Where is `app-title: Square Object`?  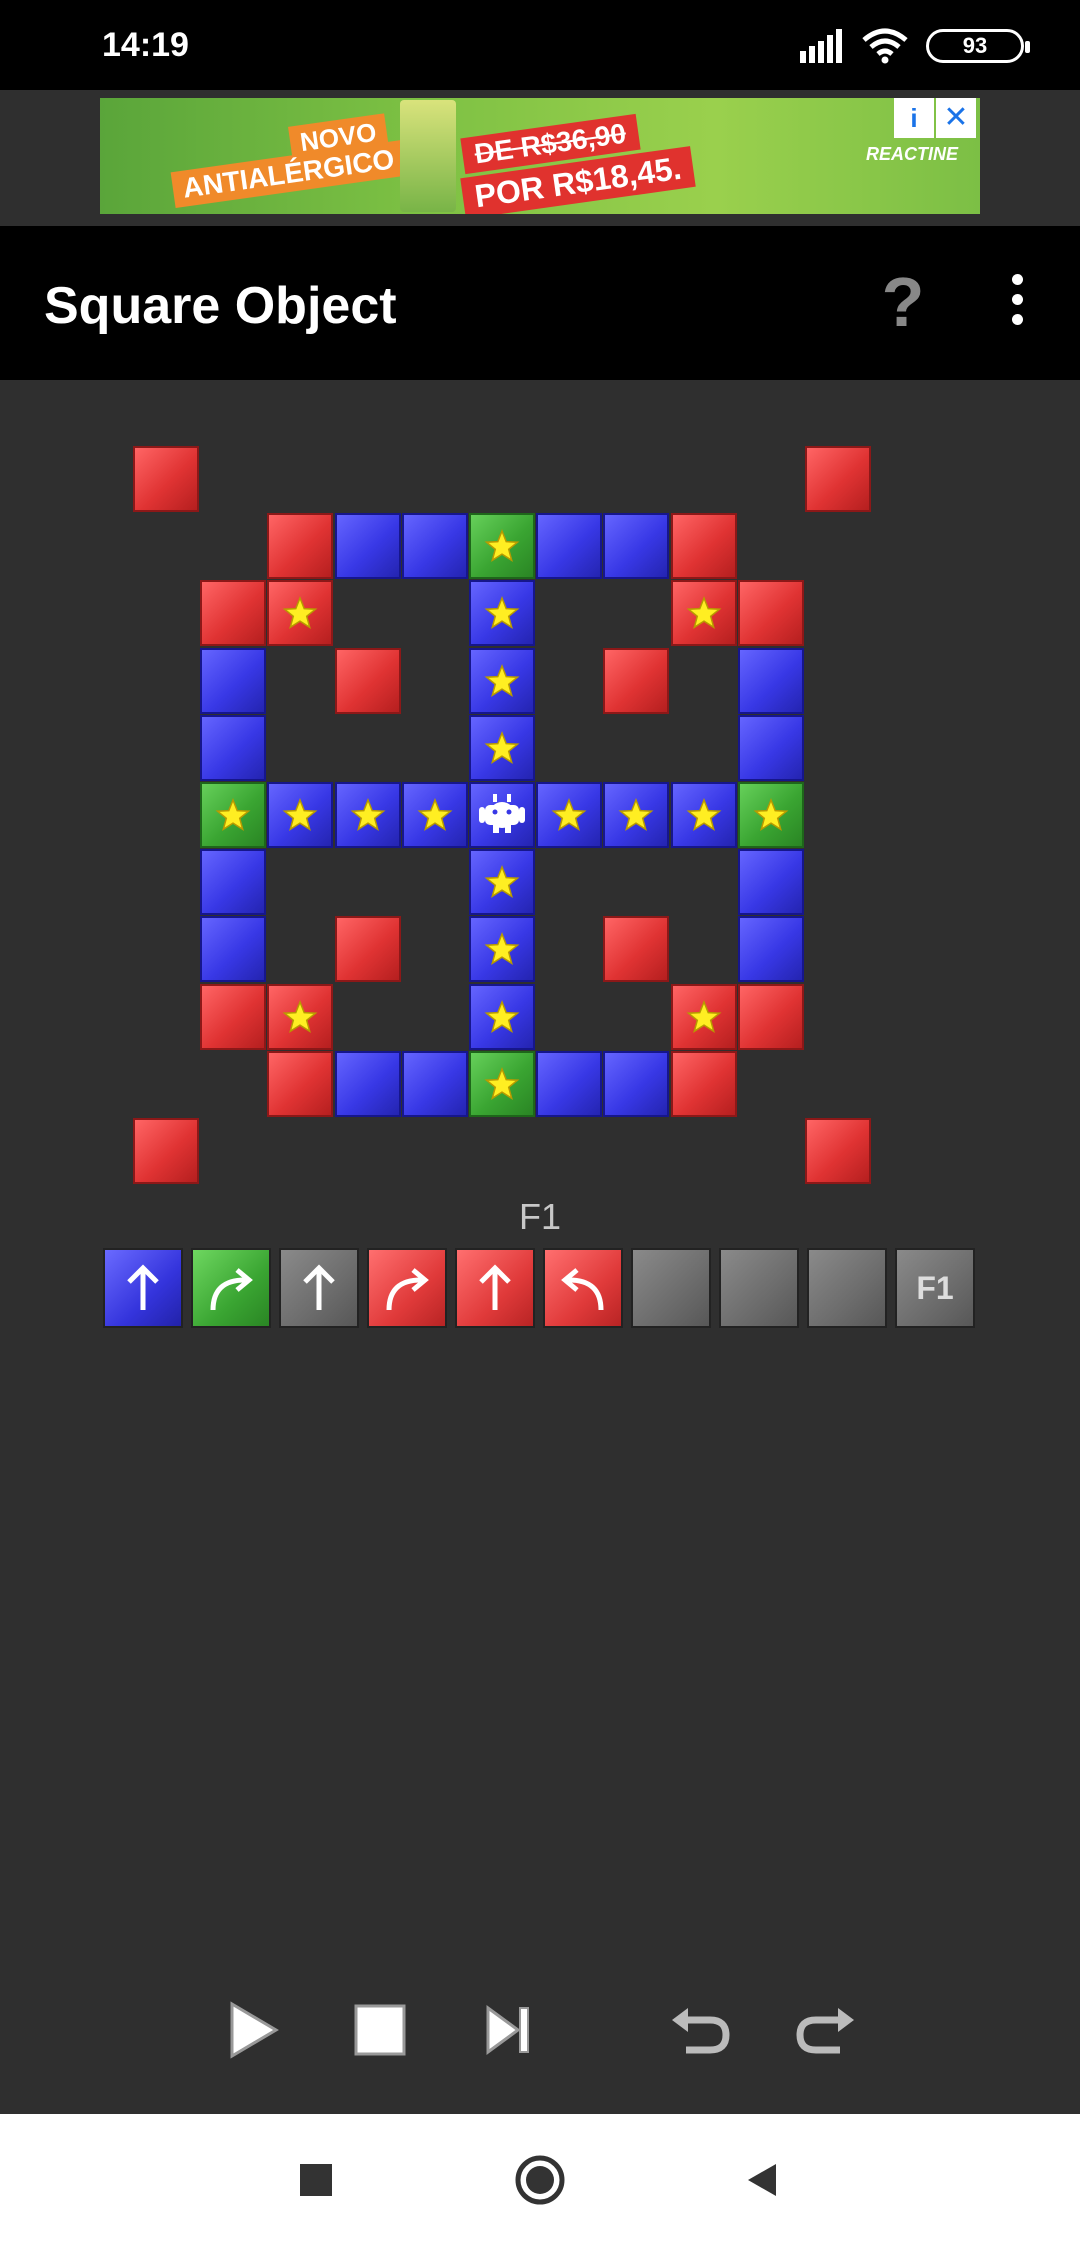
app-title: Square Object is located at coordinates (220, 306).